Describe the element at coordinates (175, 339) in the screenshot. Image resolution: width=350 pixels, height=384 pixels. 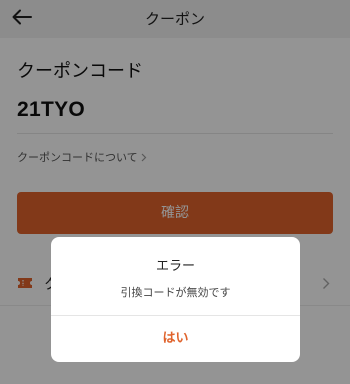
I see `ok-button: はい` at that location.